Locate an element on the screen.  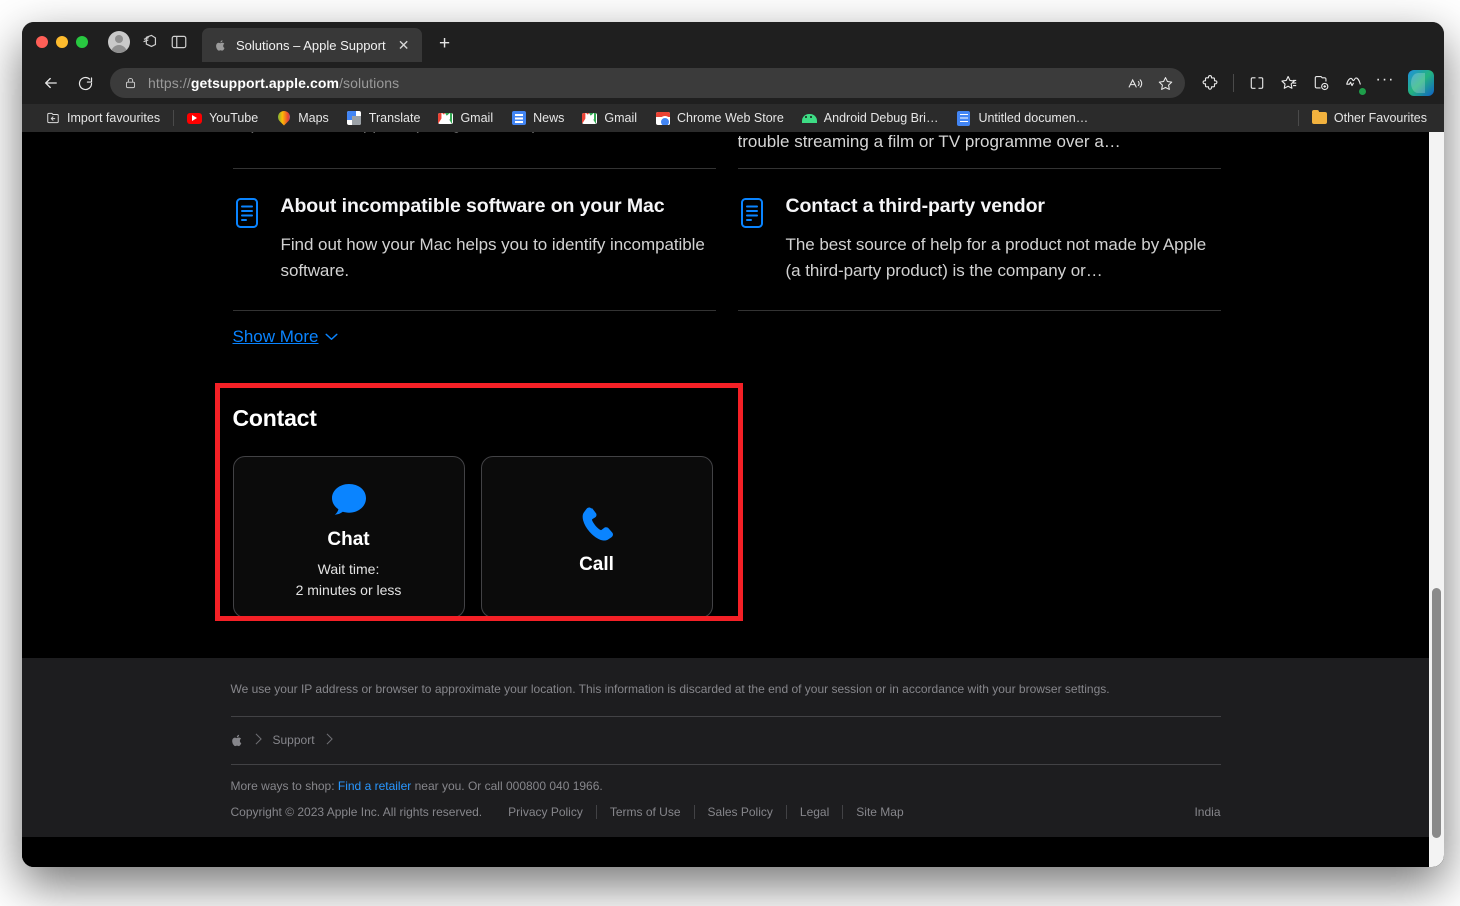
bookmark-translate: Translate is located at coordinates (384, 118).